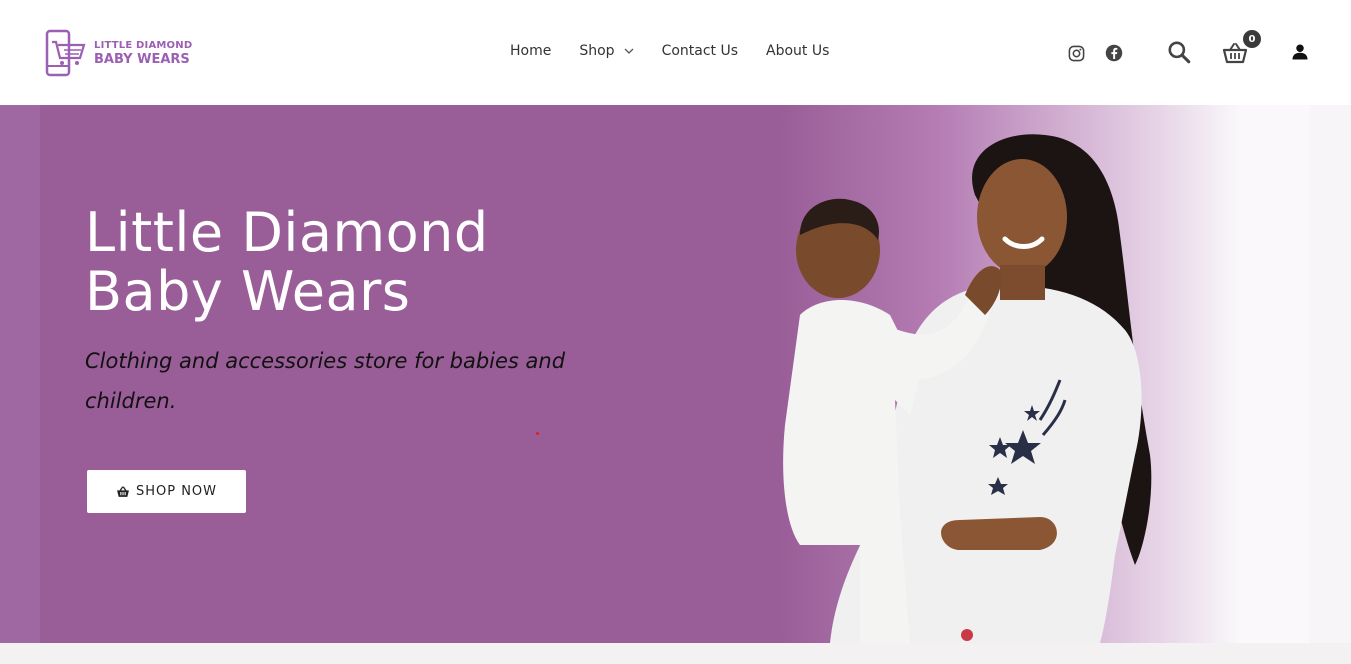 Image resolution: width=1351 pixels, height=664 pixels. What do you see at coordinates (1114, 53) in the screenshot?
I see `facebook-icon` at bounding box center [1114, 53].